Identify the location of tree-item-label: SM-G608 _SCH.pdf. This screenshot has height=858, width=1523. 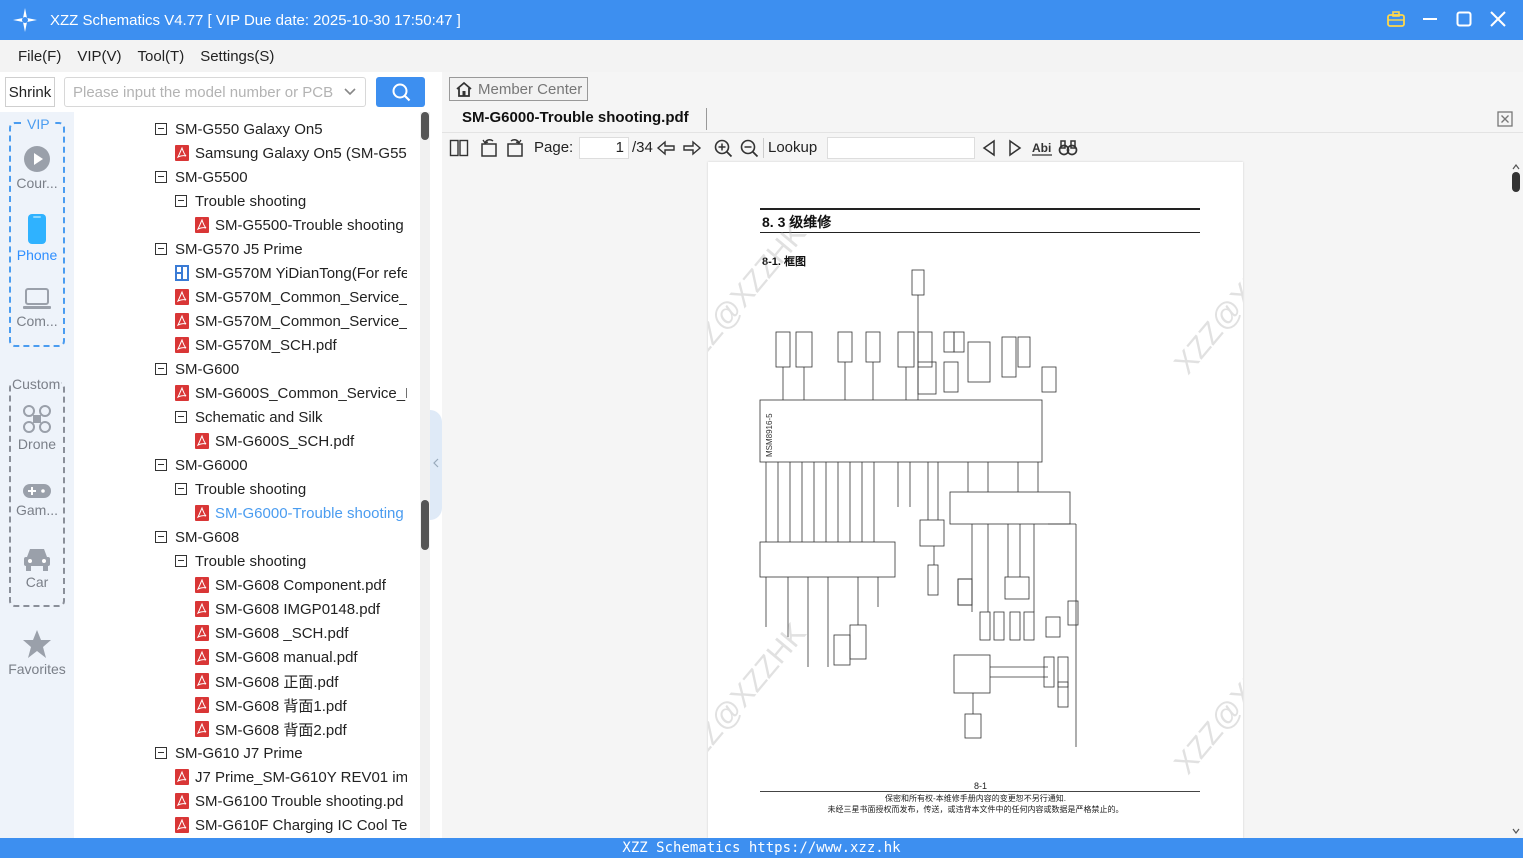
(282, 633).